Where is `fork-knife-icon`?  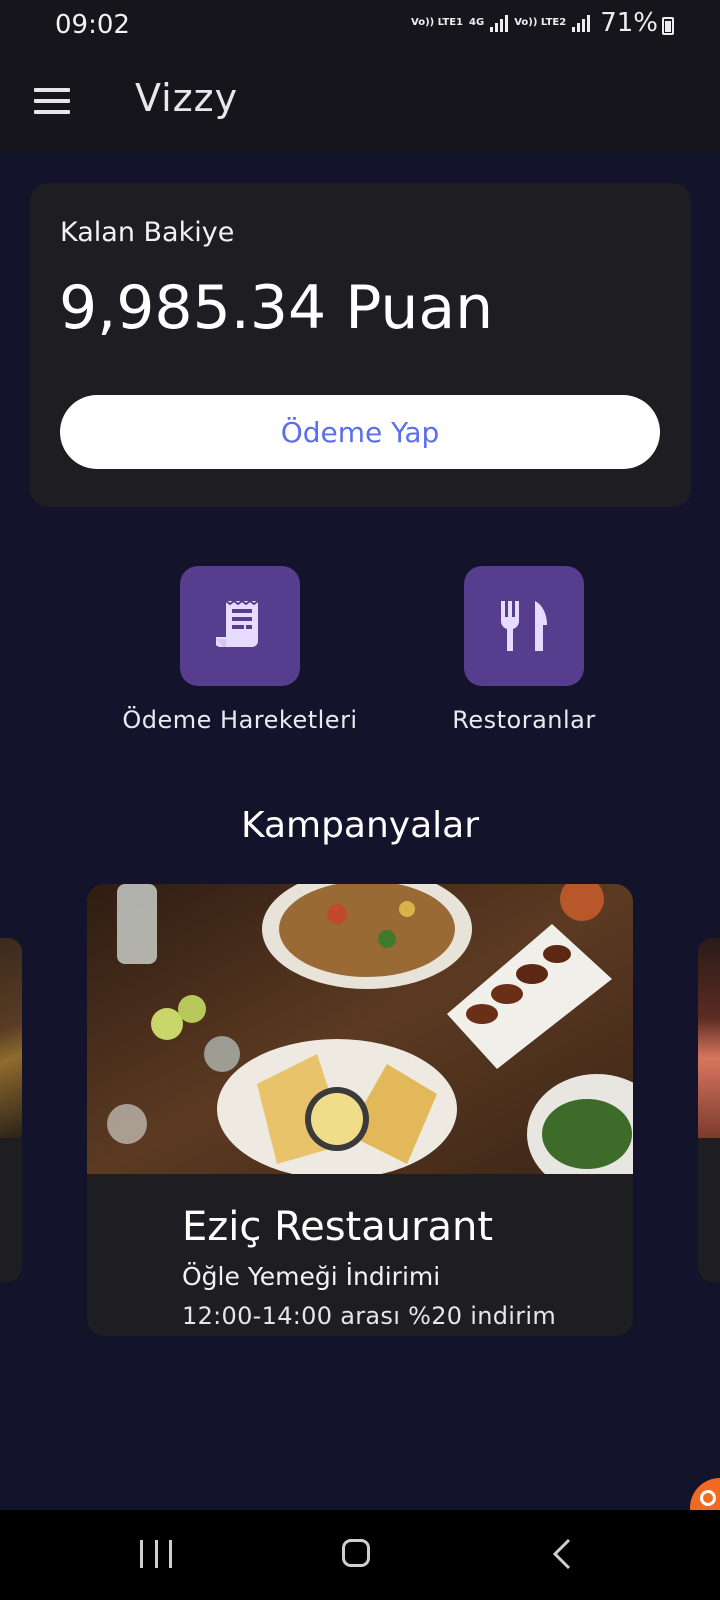
fork-knife-icon is located at coordinates (523, 626).